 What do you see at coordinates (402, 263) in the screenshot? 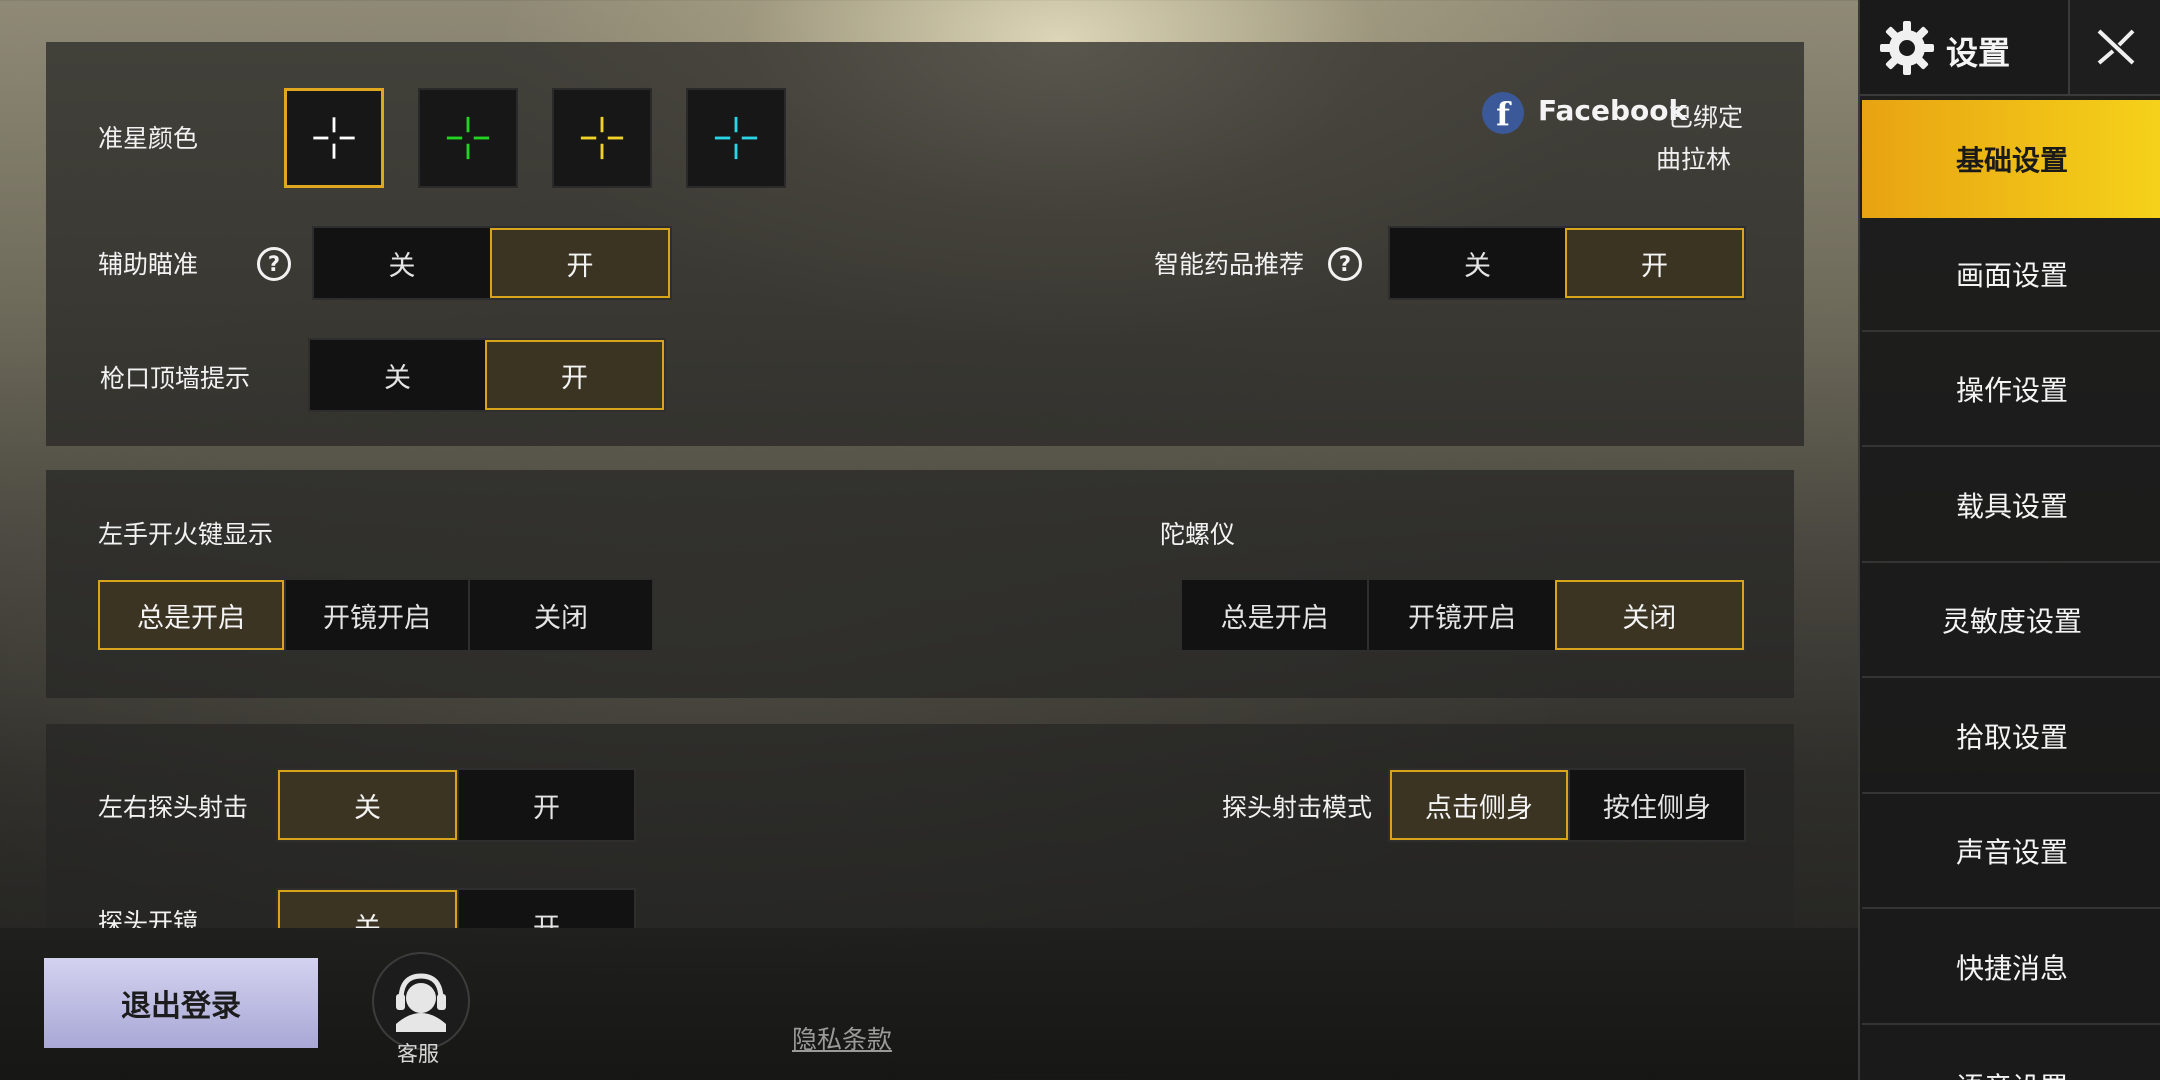
I see `aim-assist-off: 关` at bounding box center [402, 263].